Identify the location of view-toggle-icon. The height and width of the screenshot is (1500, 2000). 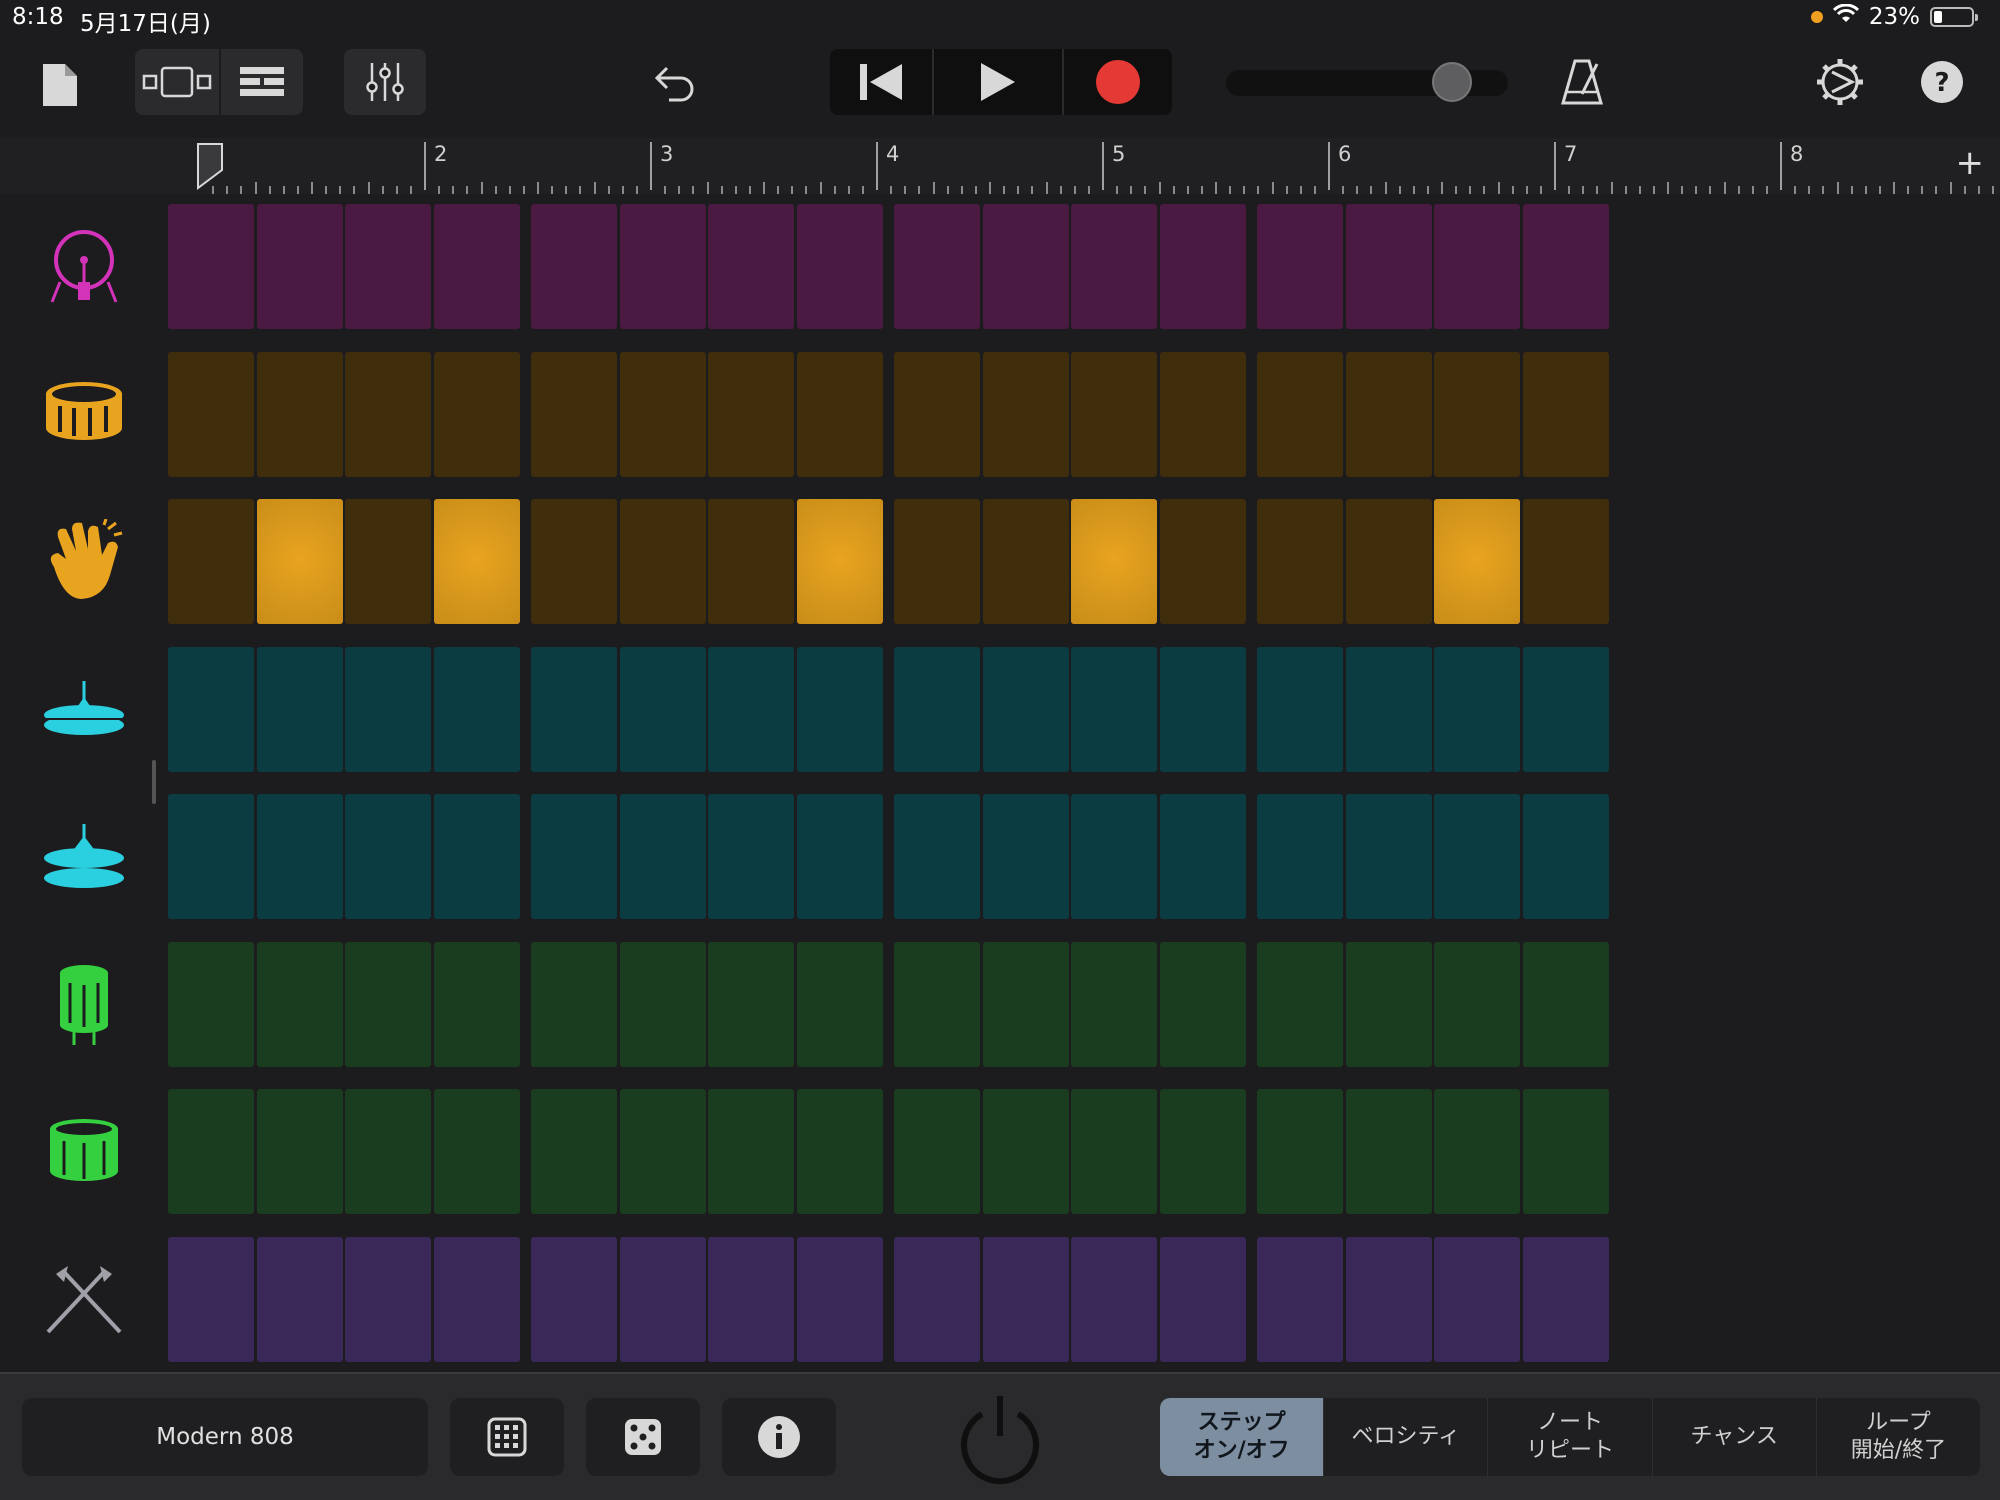
(177, 82).